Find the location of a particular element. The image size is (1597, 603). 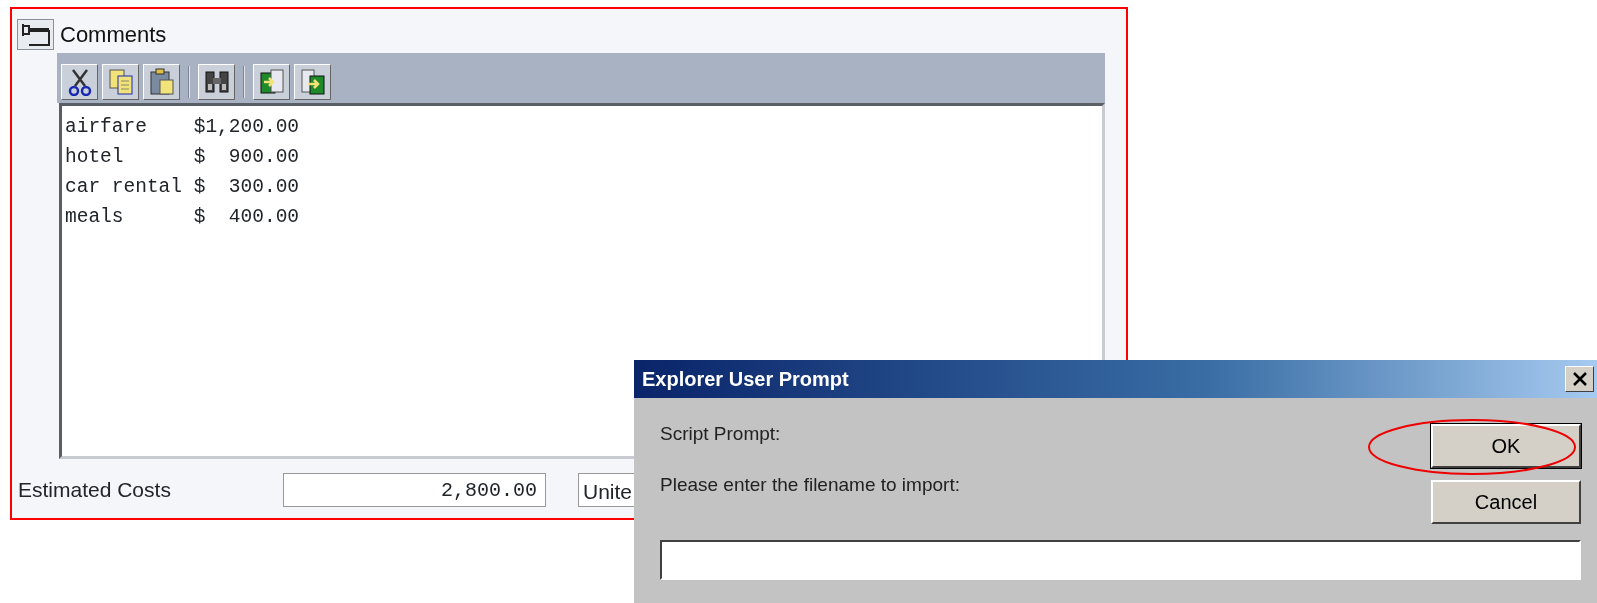

ok-button: OK is located at coordinates (1506, 446).